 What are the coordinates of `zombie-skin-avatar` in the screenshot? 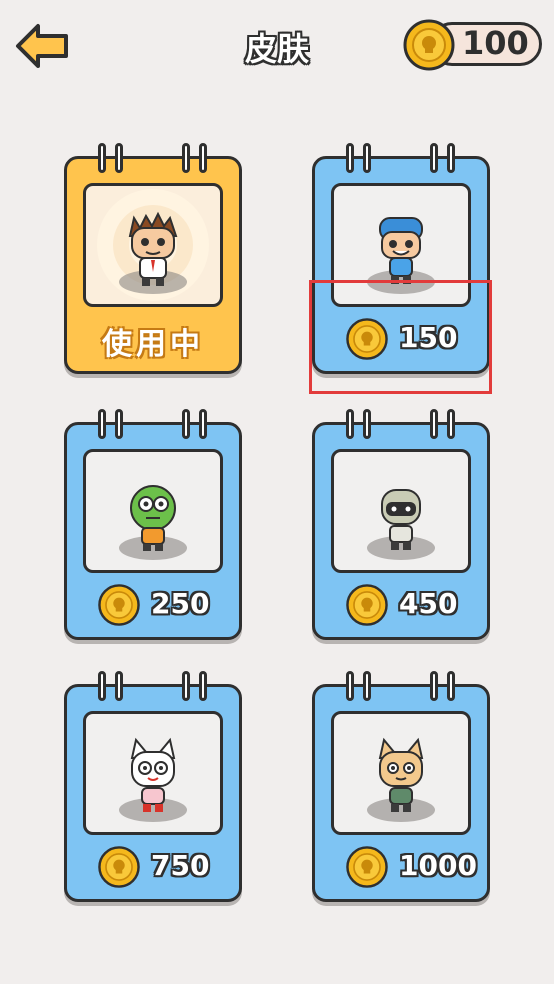 It's located at (153, 522).